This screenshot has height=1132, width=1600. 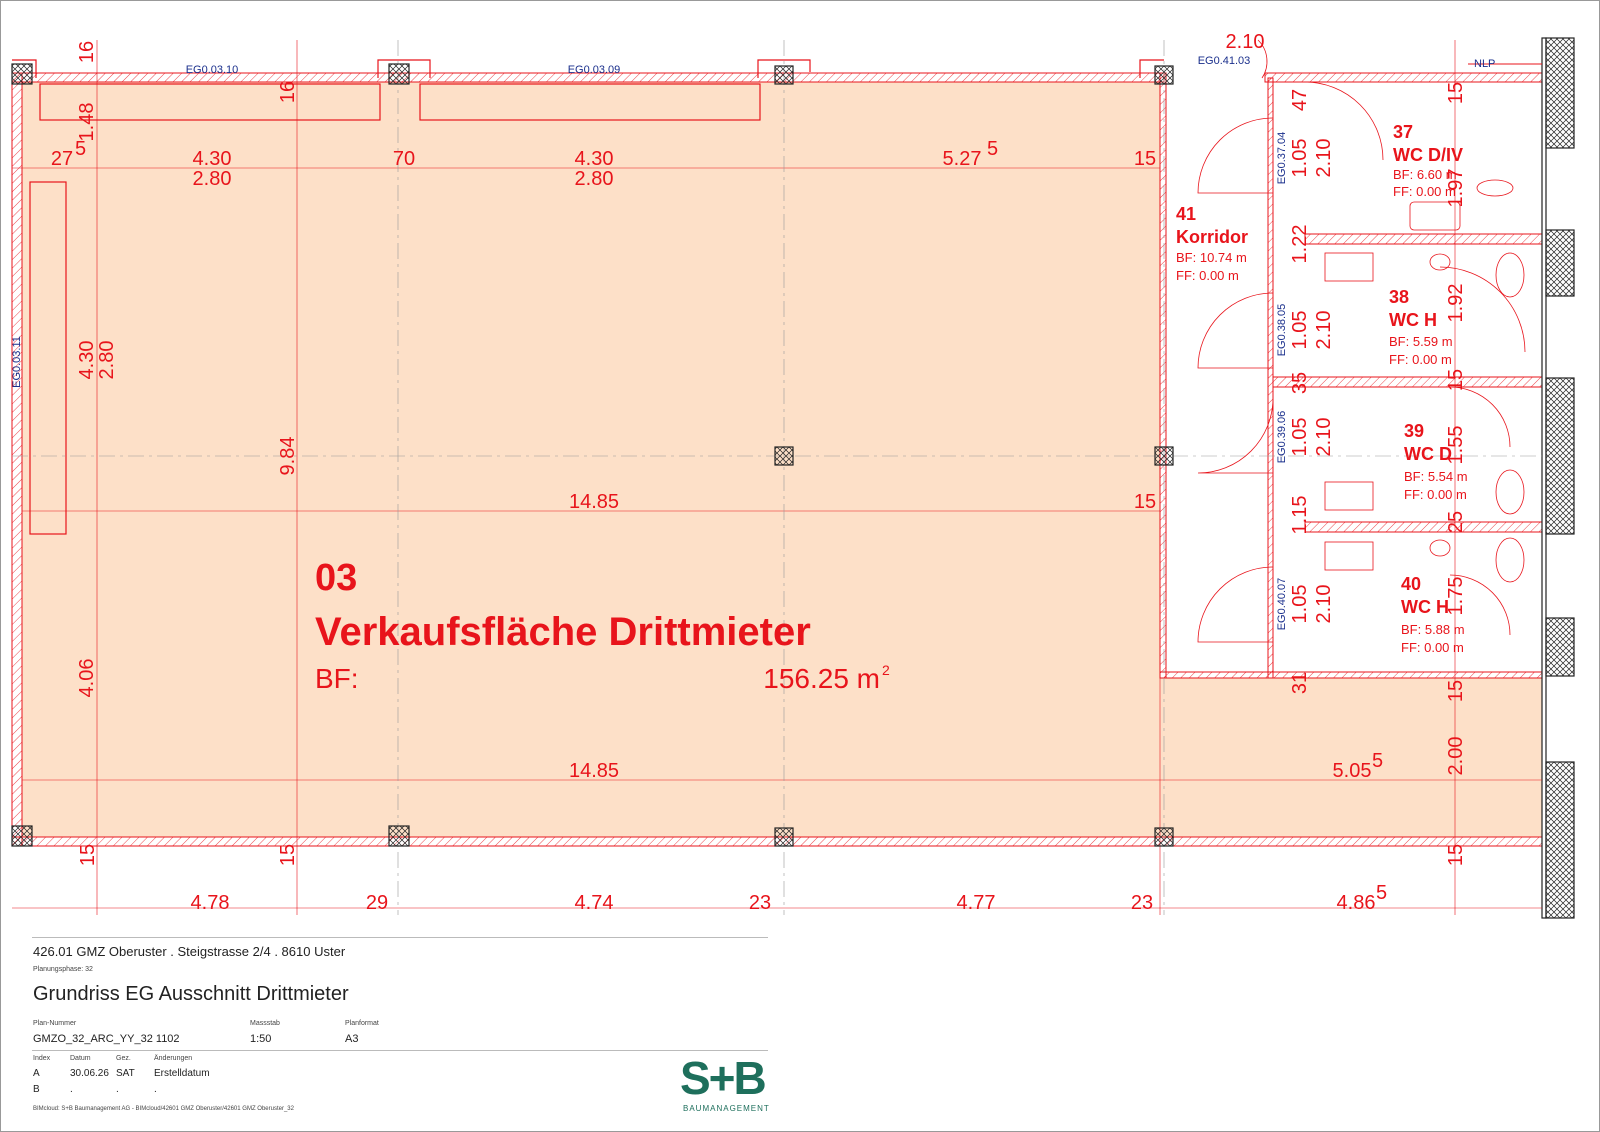 I want to click on dim-label: 4.06, so click(x=87, y=678).